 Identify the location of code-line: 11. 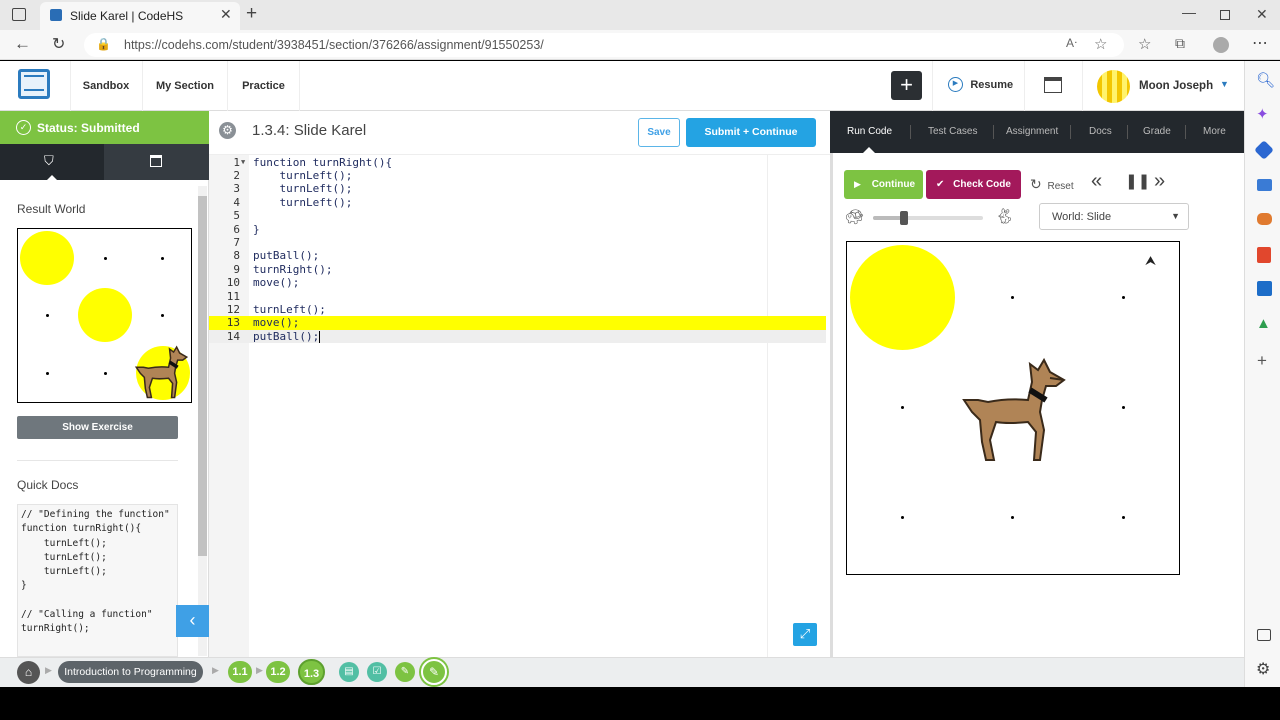
(517, 296).